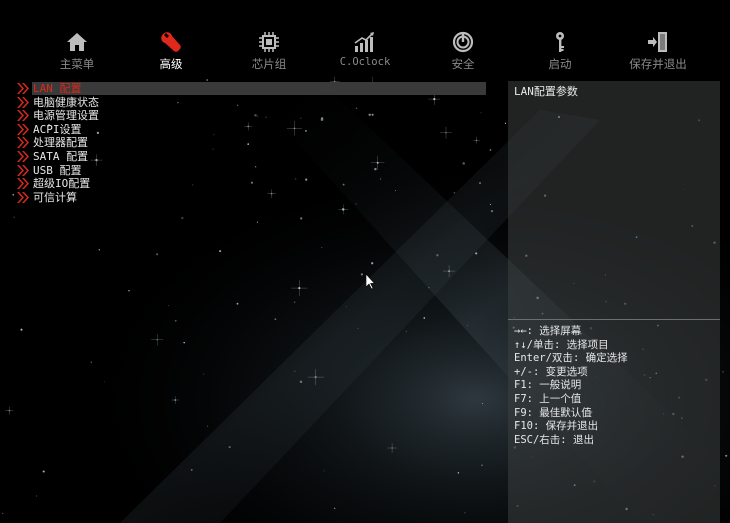  What do you see at coordinates (523, 371) in the screenshot?
I see `key-name: +/-` at bounding box center [523, 371].